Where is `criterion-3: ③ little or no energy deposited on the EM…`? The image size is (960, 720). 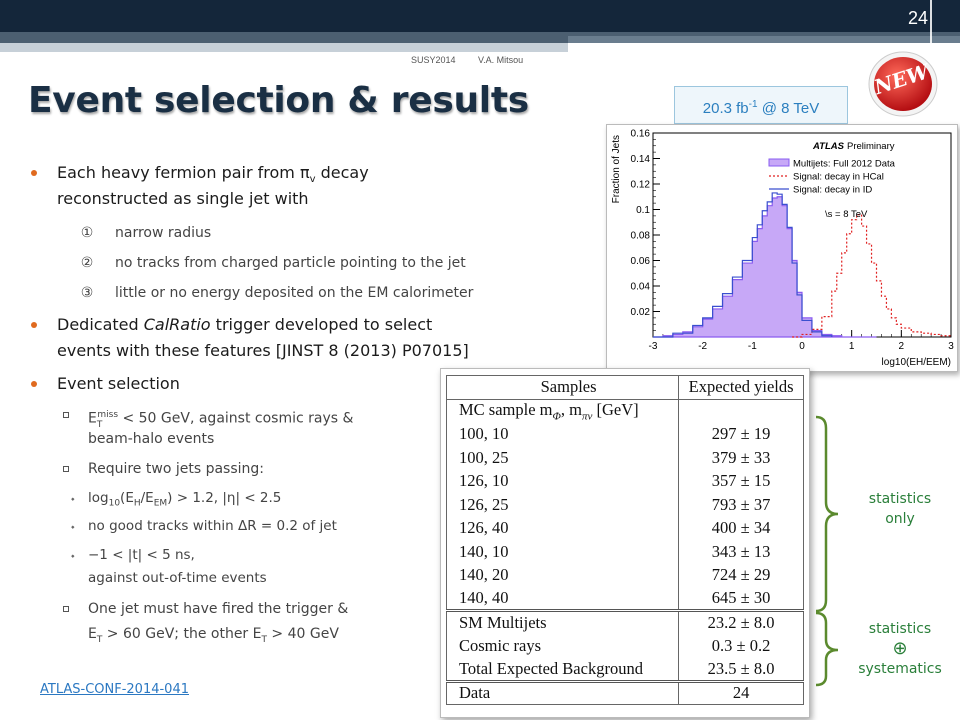 criterion-3: ③ little or no energy deposited on the EM… is located at coordinates (277, 293).